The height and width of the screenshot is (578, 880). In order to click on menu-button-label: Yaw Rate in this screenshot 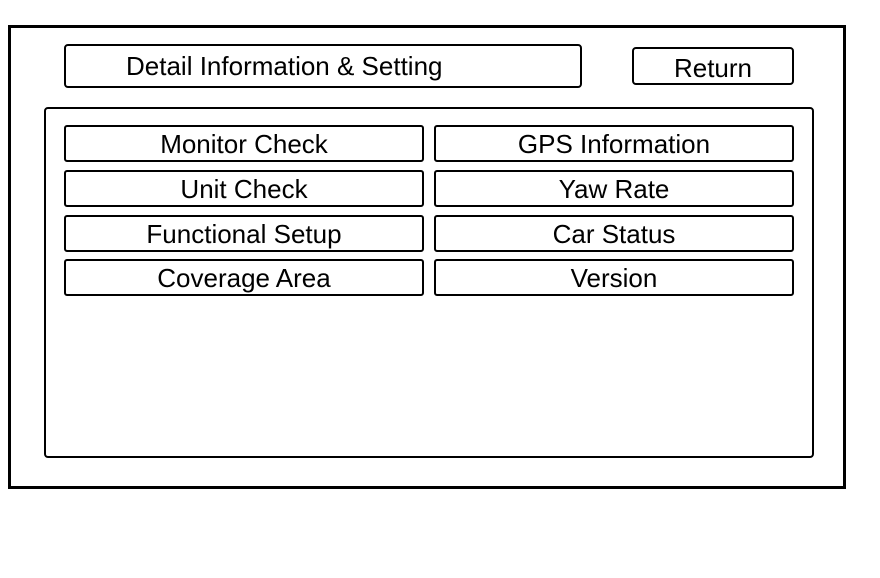, I will do `click(614, 188)`.